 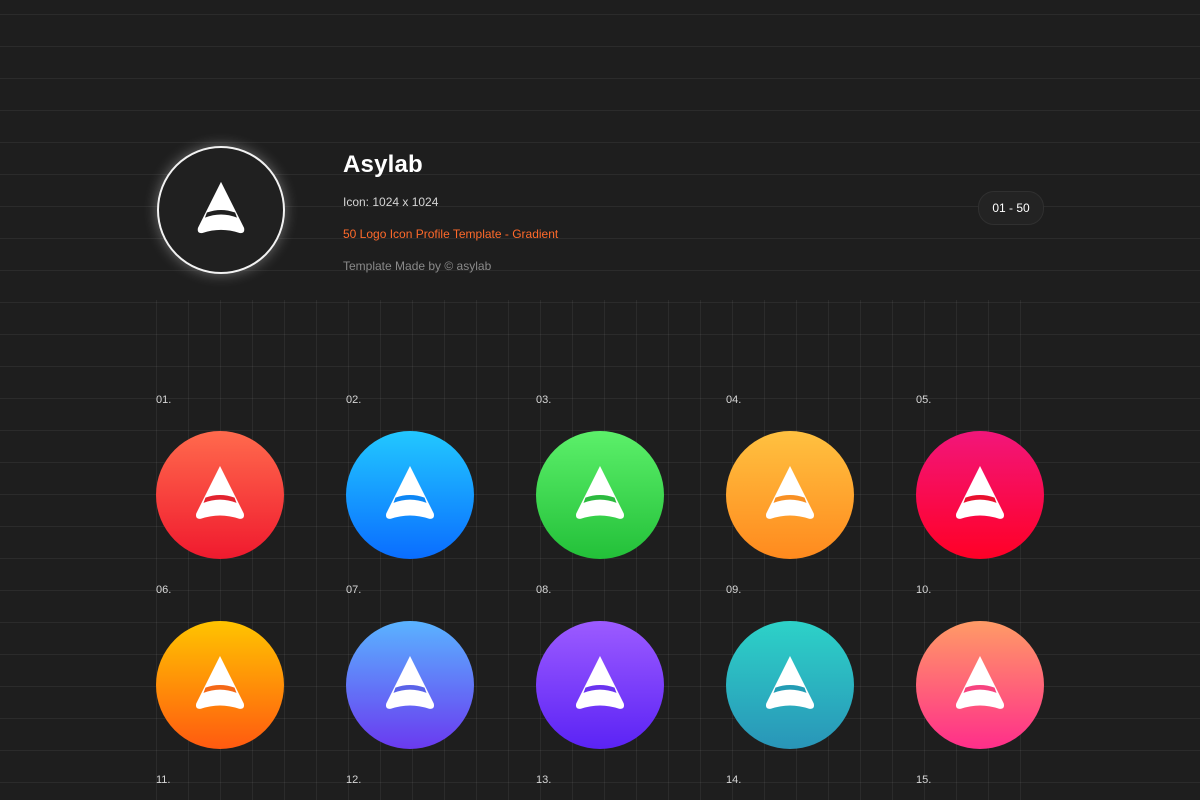 What do you see at coordinates (924, 780) in the screenshot?
I see `icon-number-label: 15.` at bounding box center [924, 780].